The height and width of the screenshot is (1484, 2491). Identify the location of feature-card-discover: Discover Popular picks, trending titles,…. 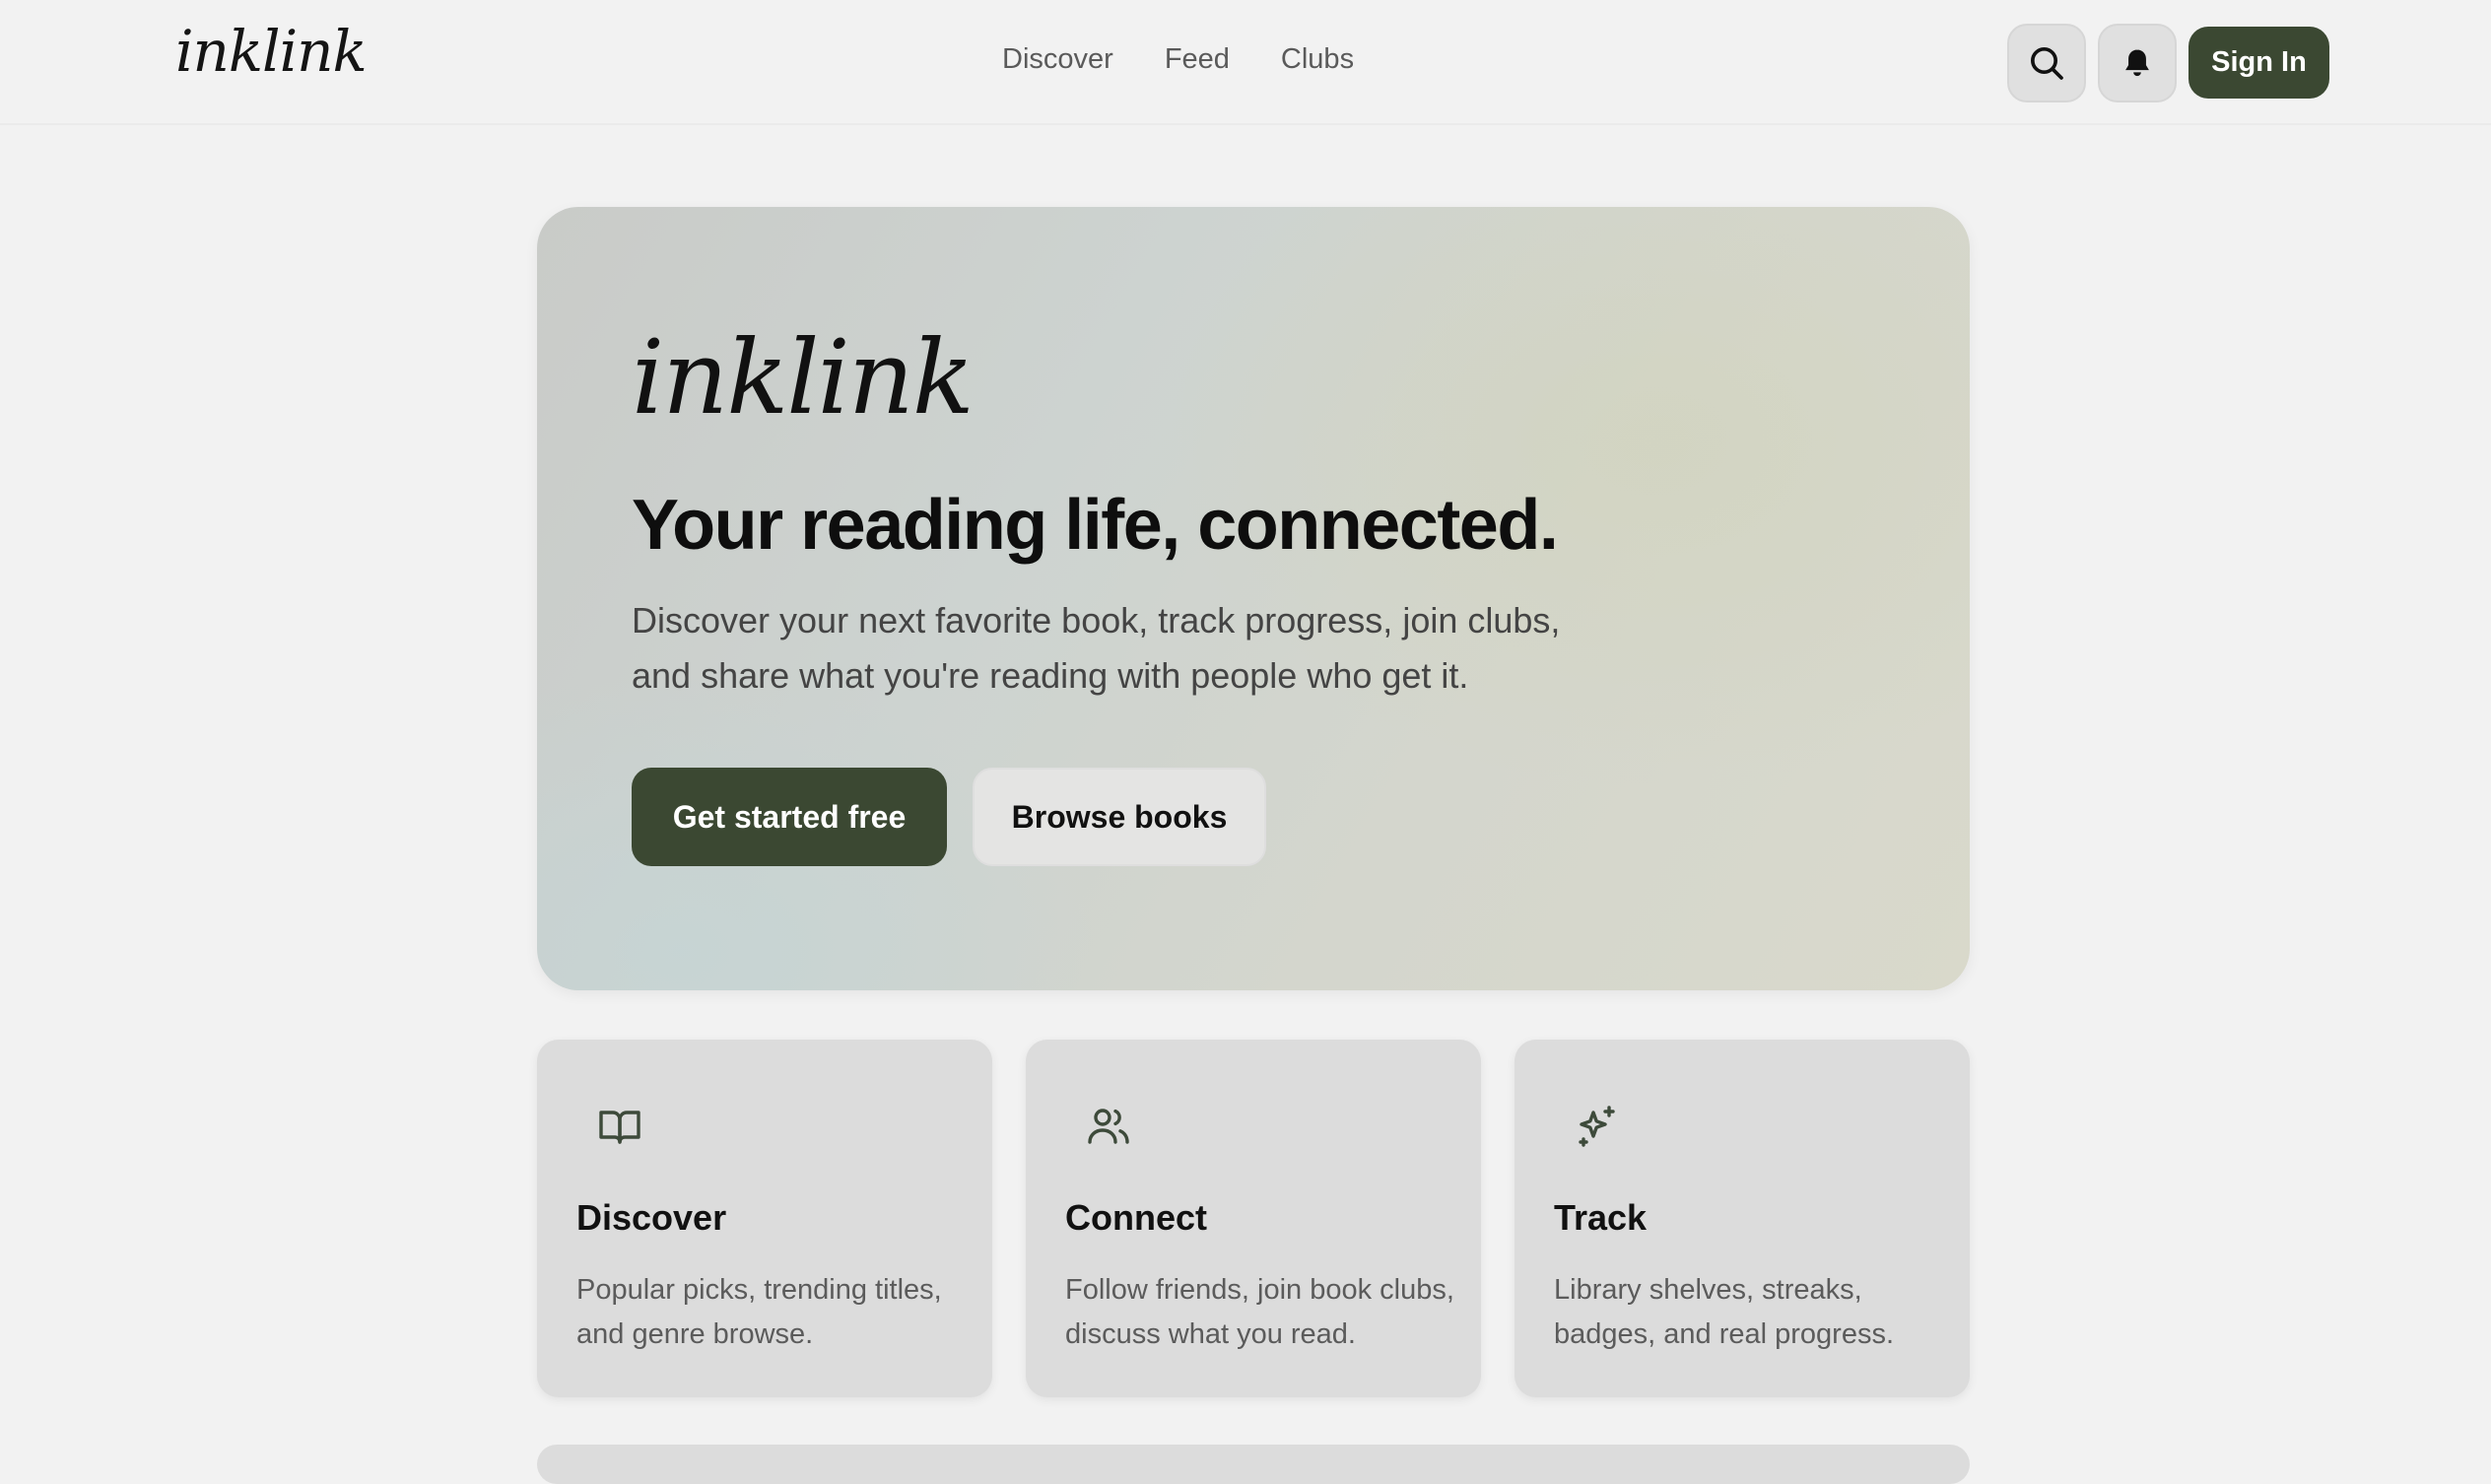
(764, 1218).